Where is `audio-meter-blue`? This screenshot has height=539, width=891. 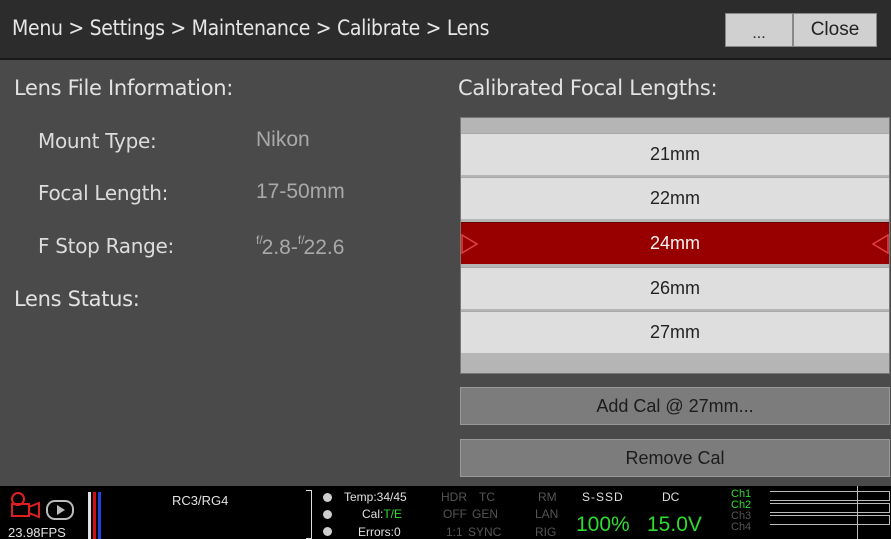 audio-meter-blue is located at coordinates (99, 515).